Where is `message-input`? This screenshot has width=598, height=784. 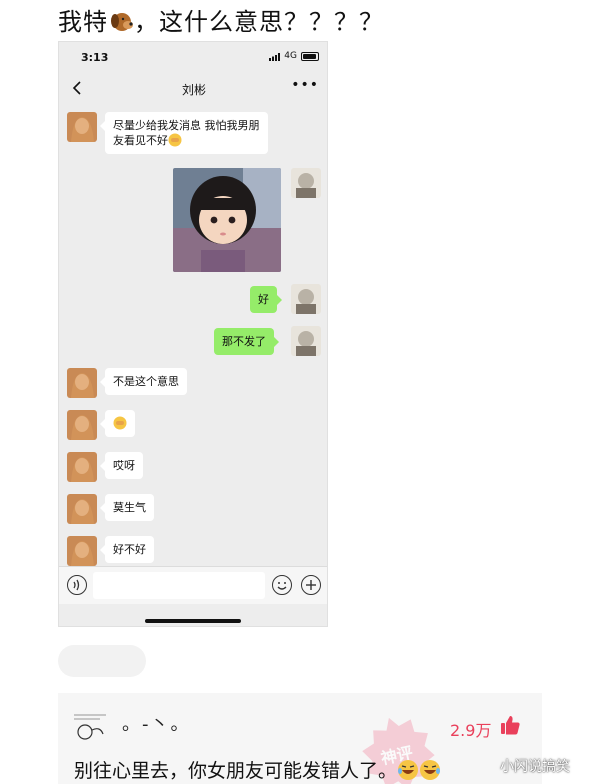
message-input is located at coordinates (179, 585).